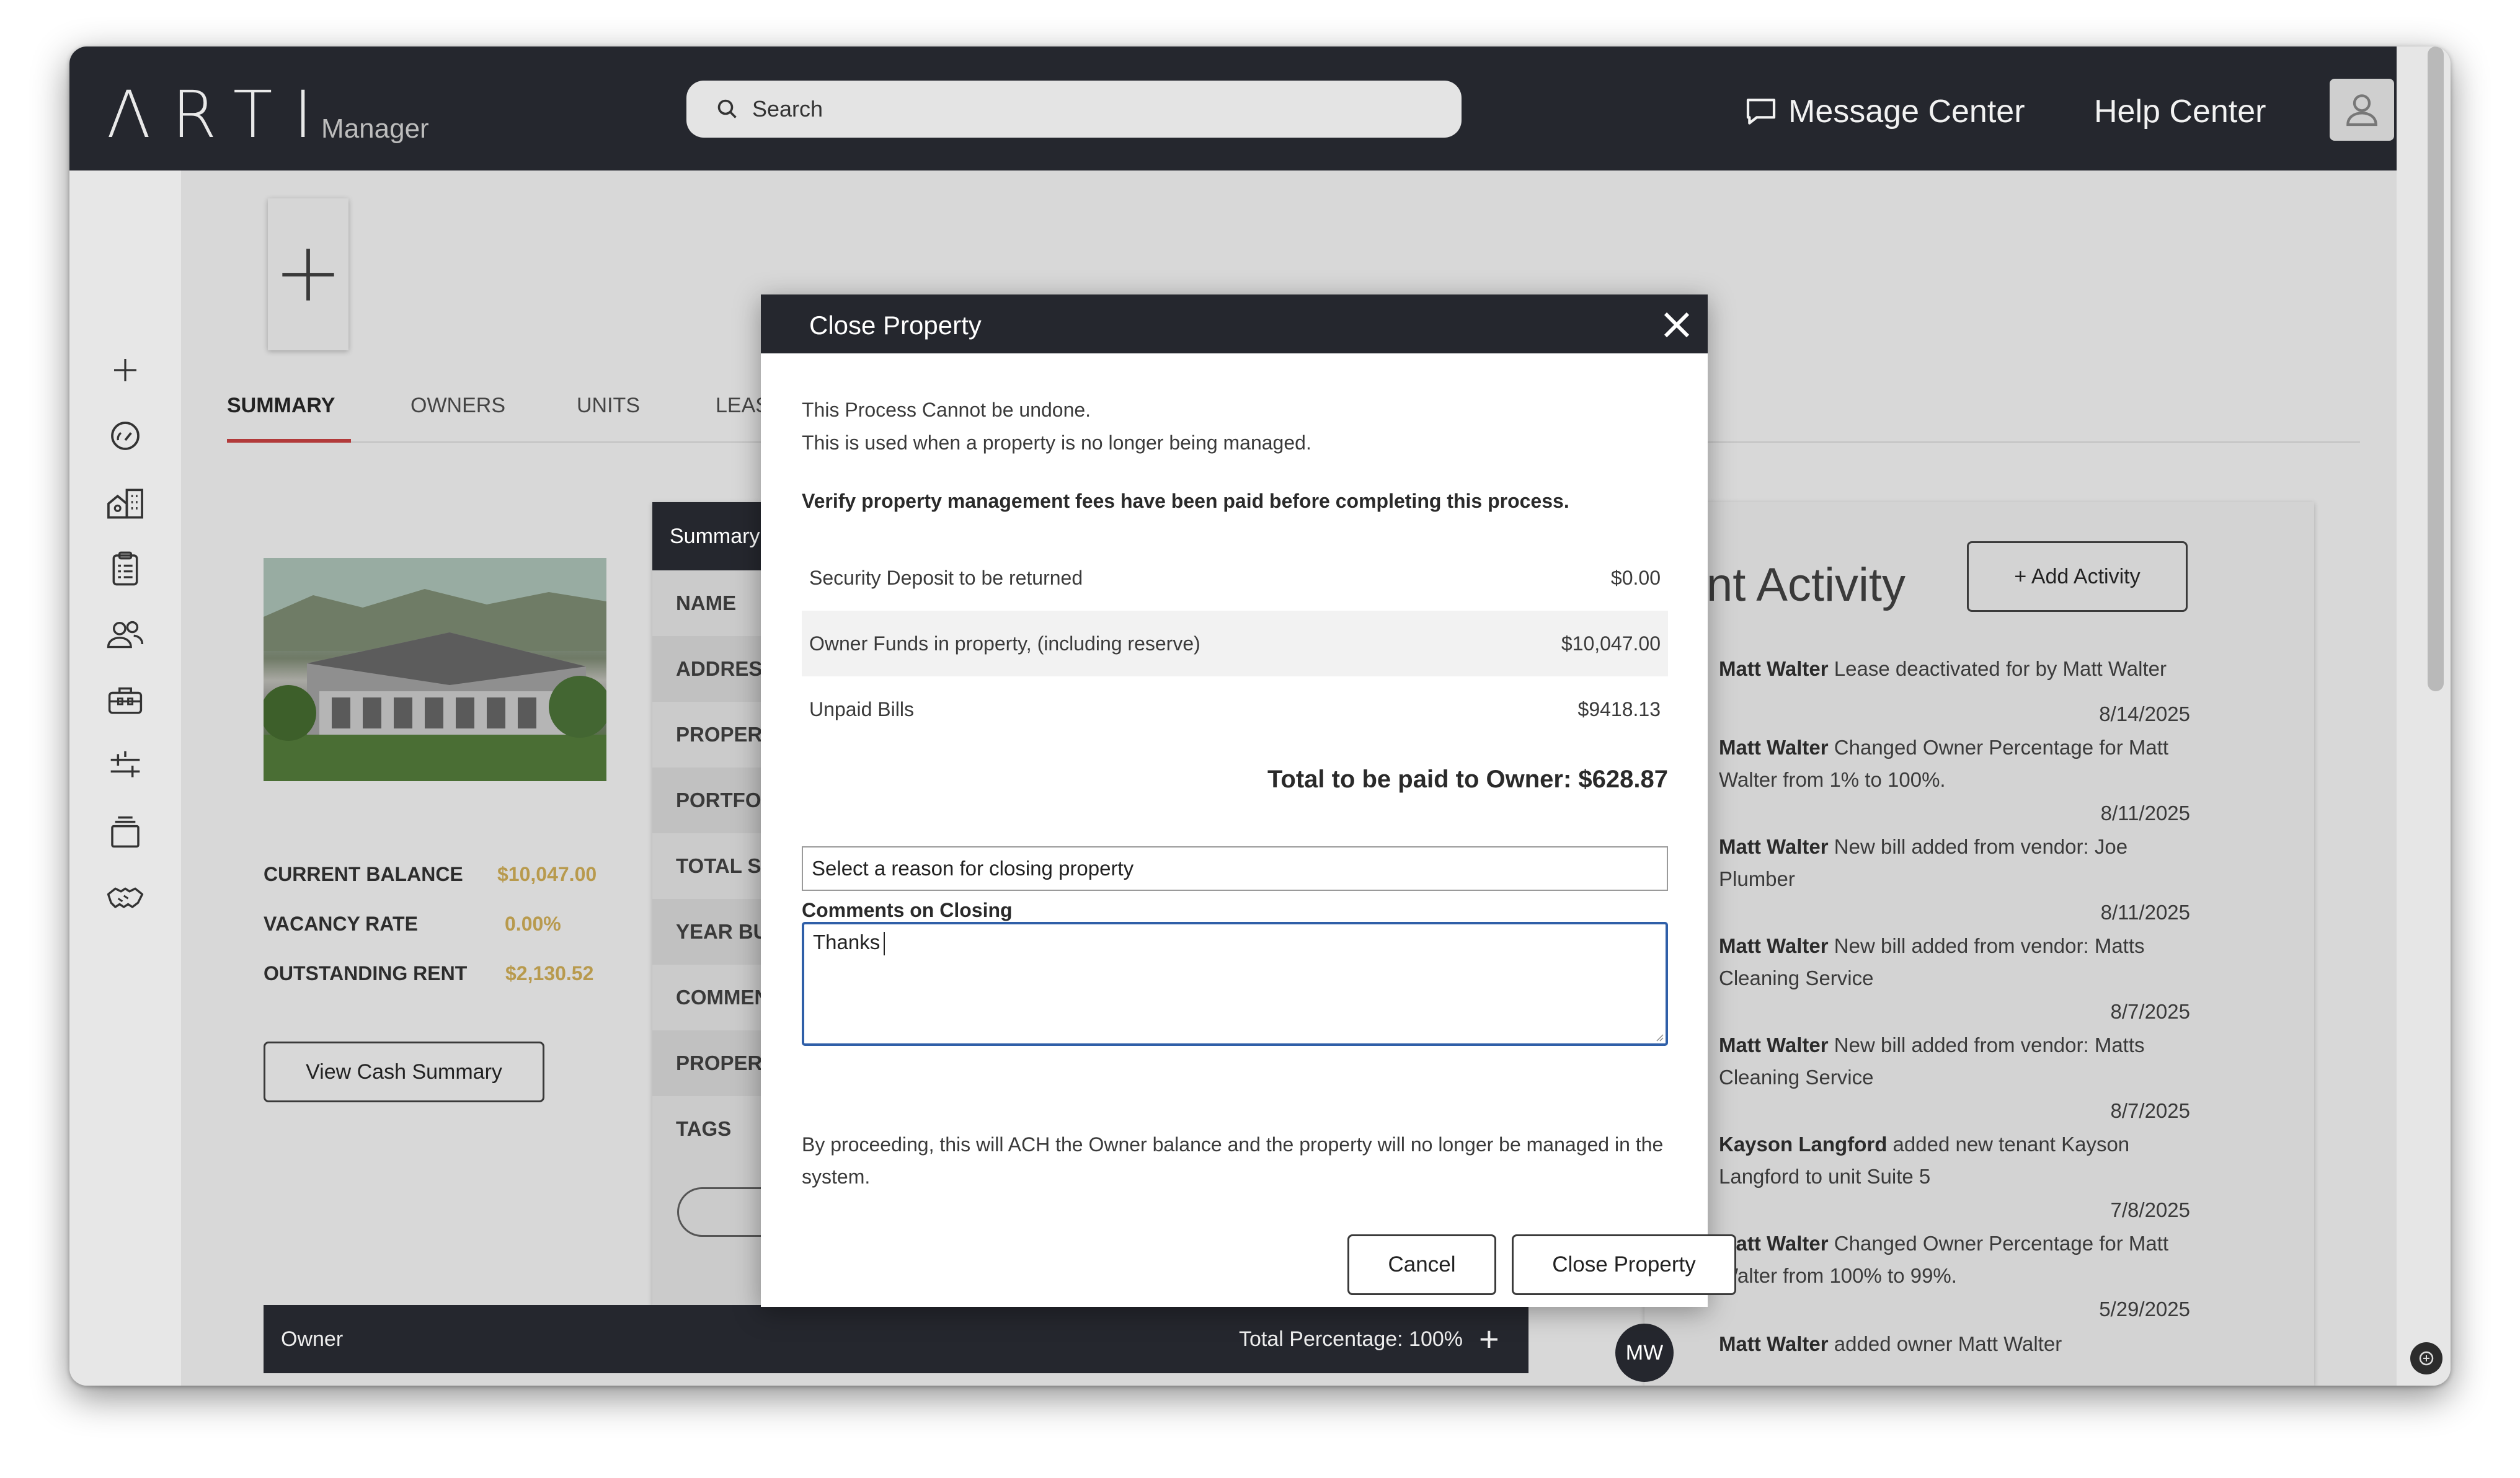 This screenshot has width=2520, height=1478. I want to click on user-icon, so click(2361, 110).